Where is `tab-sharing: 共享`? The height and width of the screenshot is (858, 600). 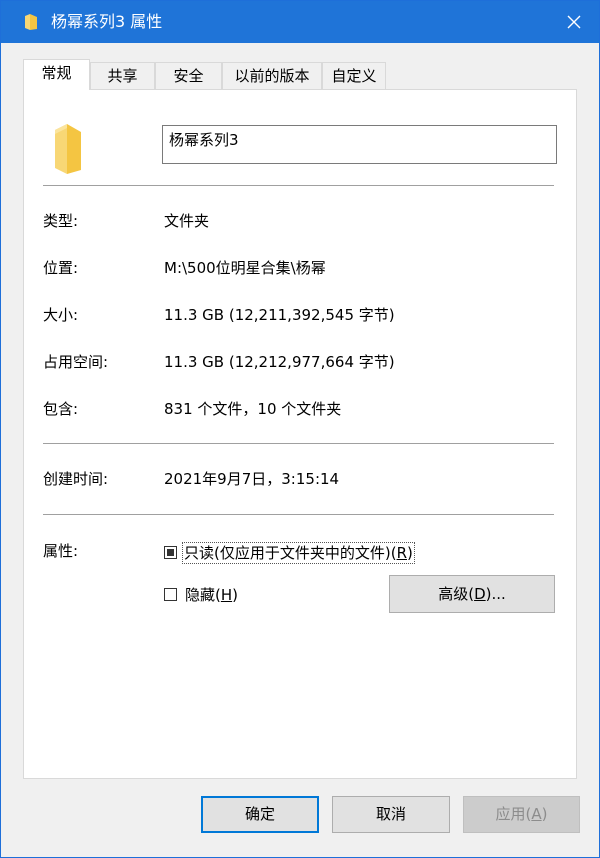 tab-sharing: 共享 is located at coordinates (122, 75).